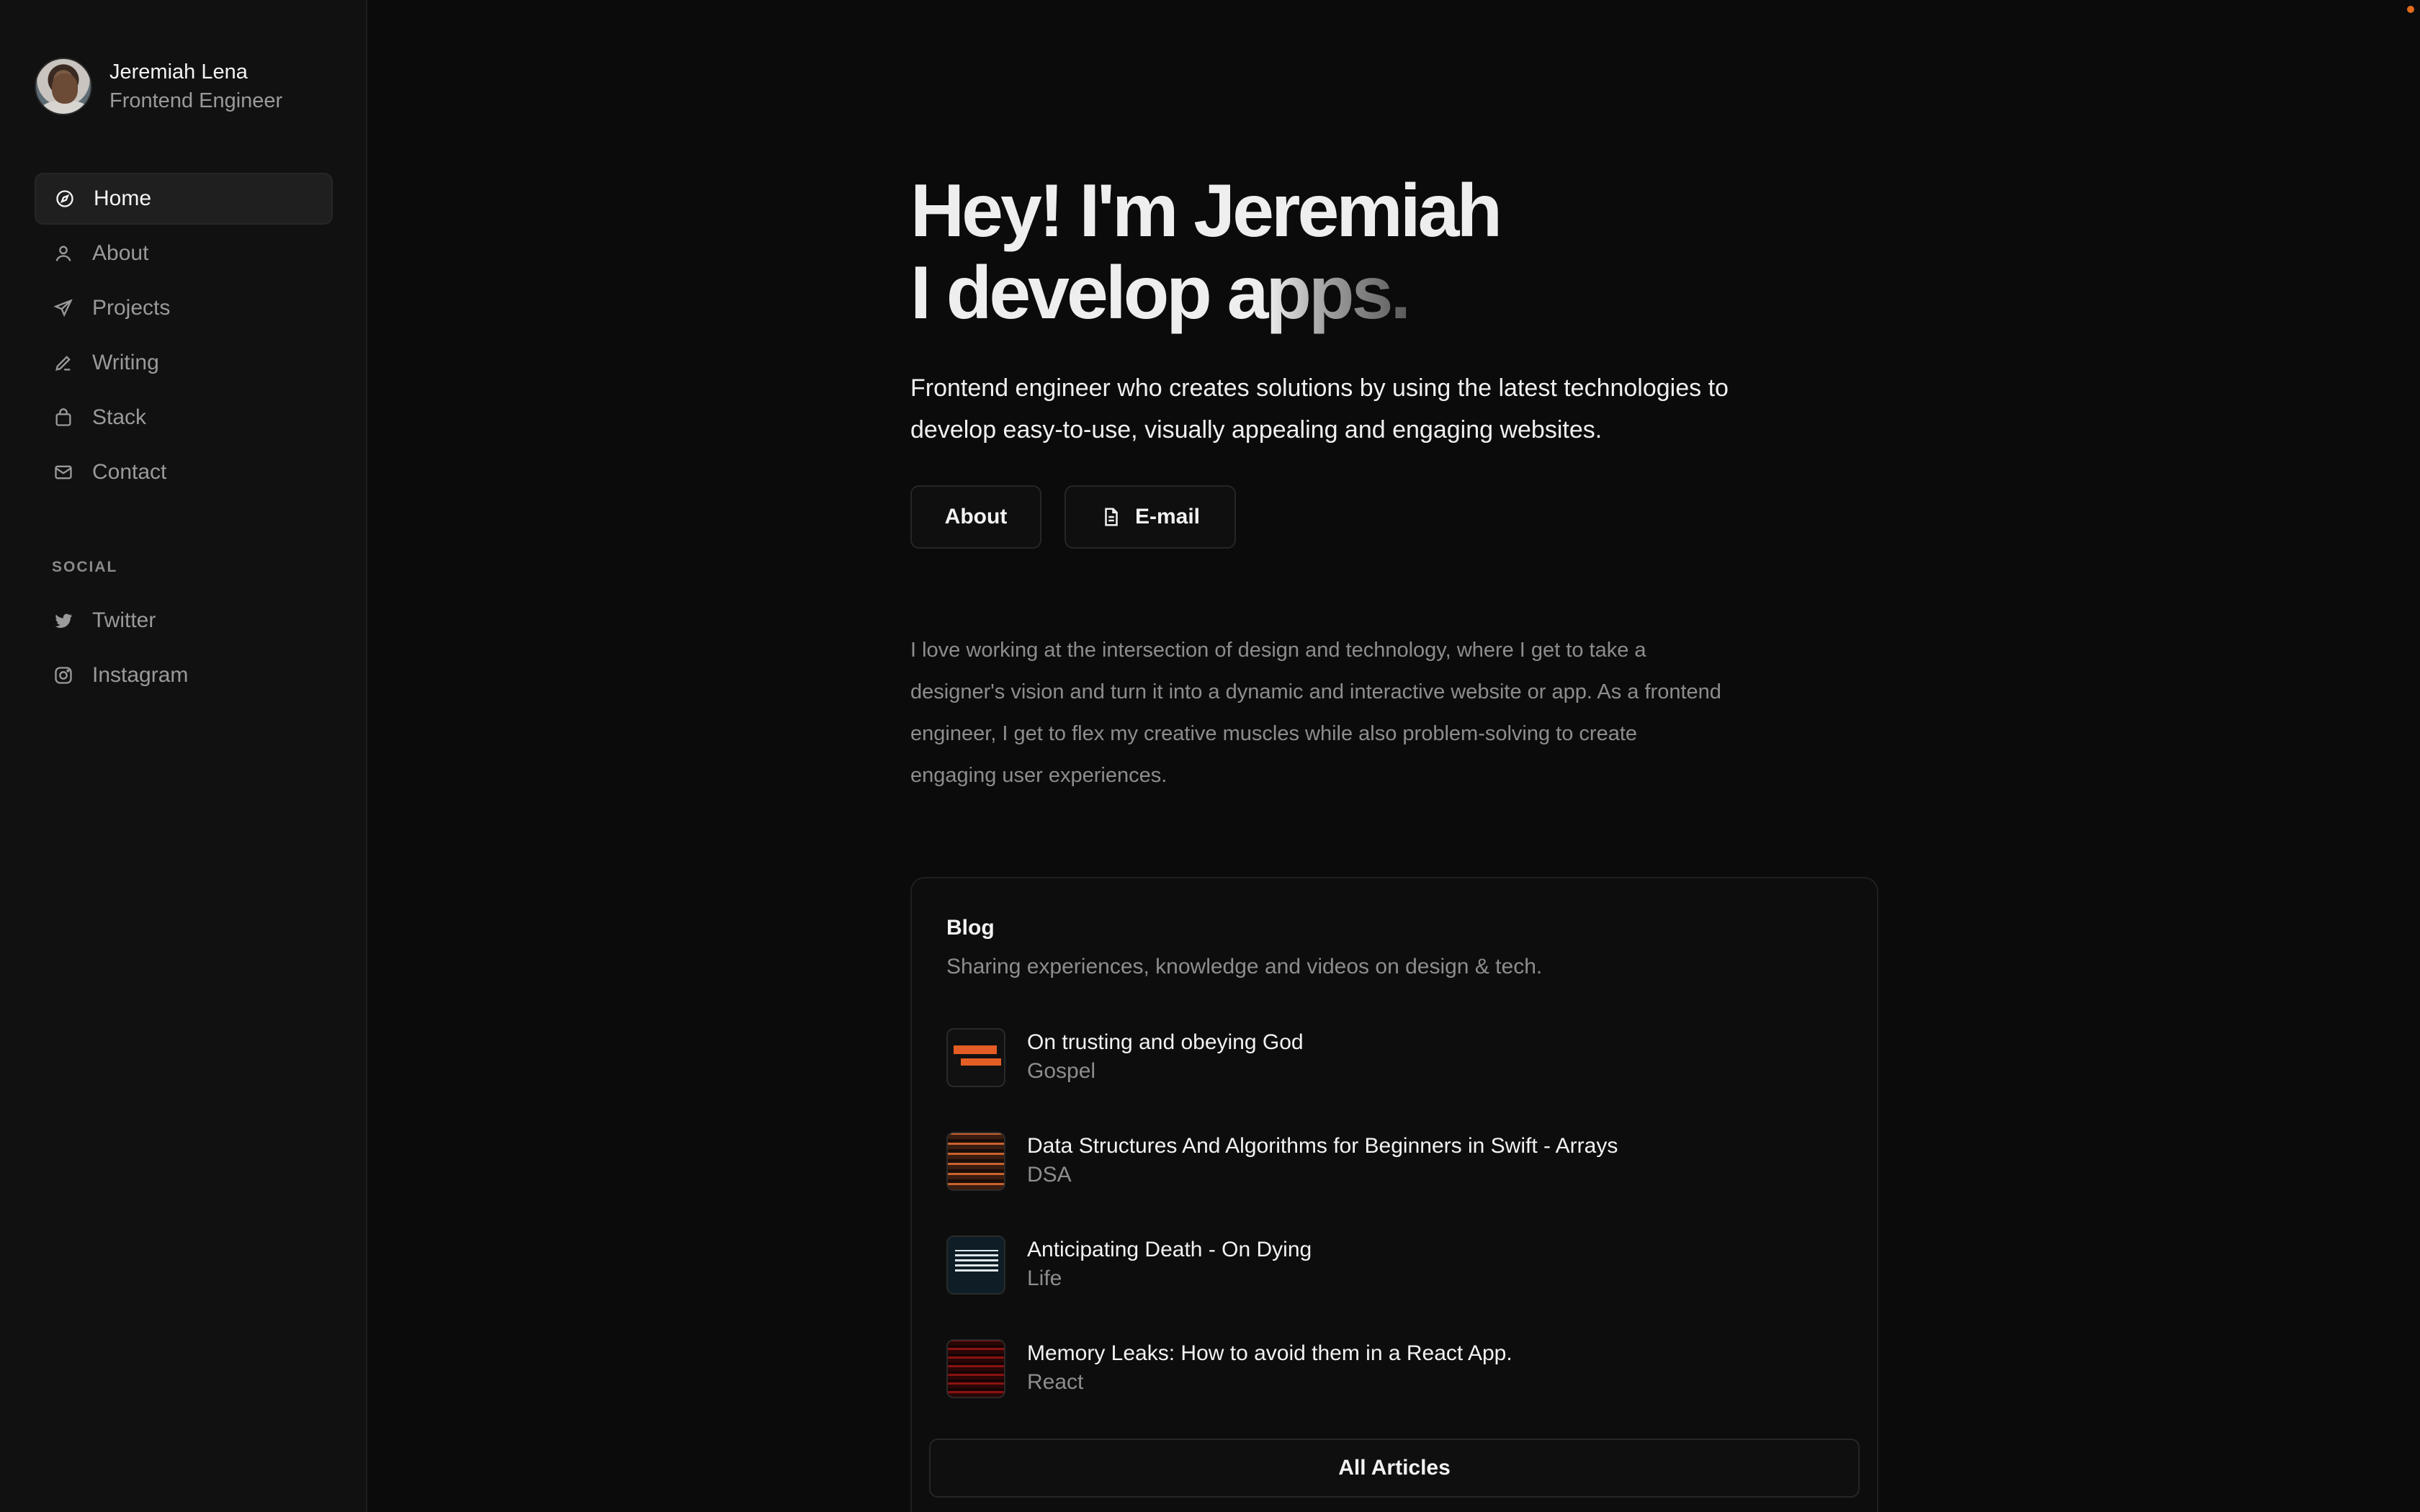 Image resolution: width=2420 pixels, height=1512 pixels. What do you see at coordinates (129, 472) in the screenshot?
I see `nav-label: Contact` at bounding box center [129, 472].